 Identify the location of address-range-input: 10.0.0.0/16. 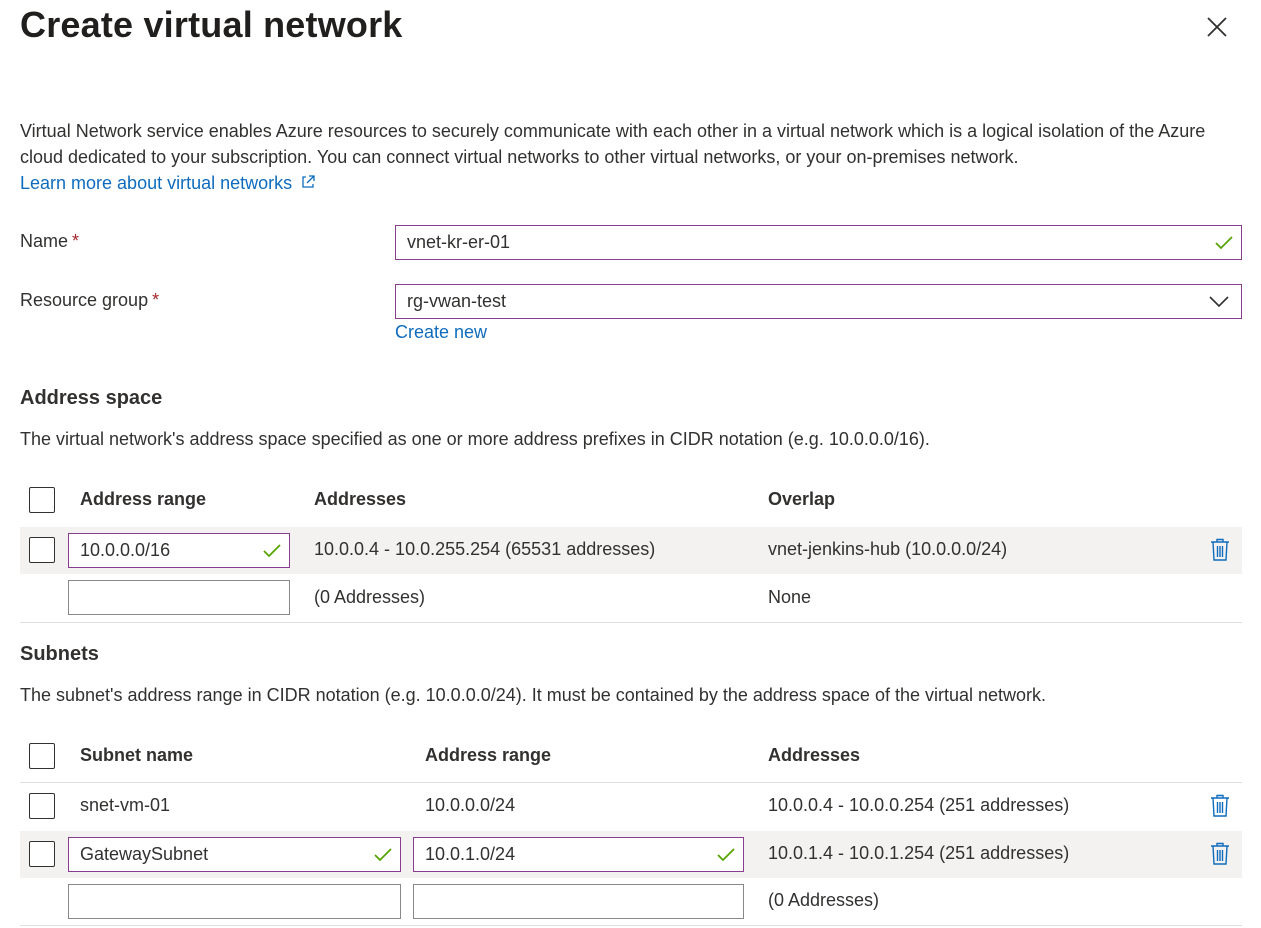
(179, 550).